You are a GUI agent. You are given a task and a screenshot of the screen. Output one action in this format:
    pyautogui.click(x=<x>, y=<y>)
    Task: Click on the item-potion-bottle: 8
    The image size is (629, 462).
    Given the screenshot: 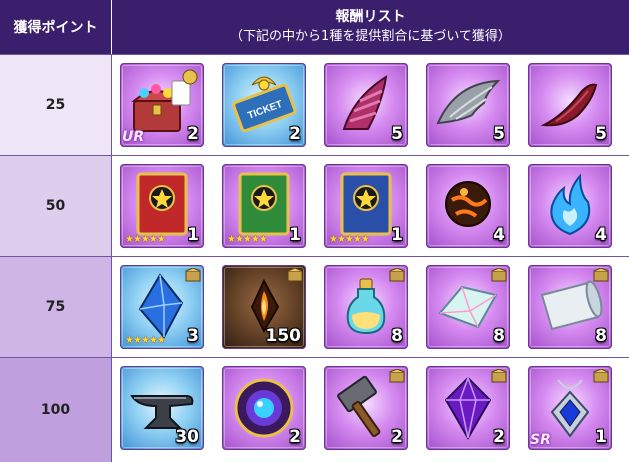 What is the action you would take?
    pyautogui.click(x=366, y=307)
    